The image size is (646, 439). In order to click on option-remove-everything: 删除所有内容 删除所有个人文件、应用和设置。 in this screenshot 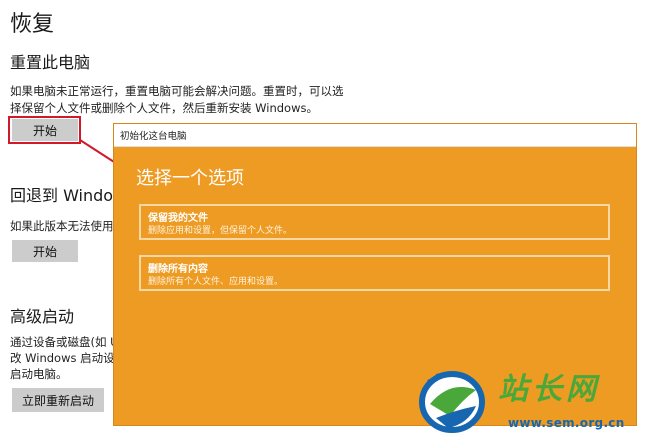, I will do `click(374, 273)`.